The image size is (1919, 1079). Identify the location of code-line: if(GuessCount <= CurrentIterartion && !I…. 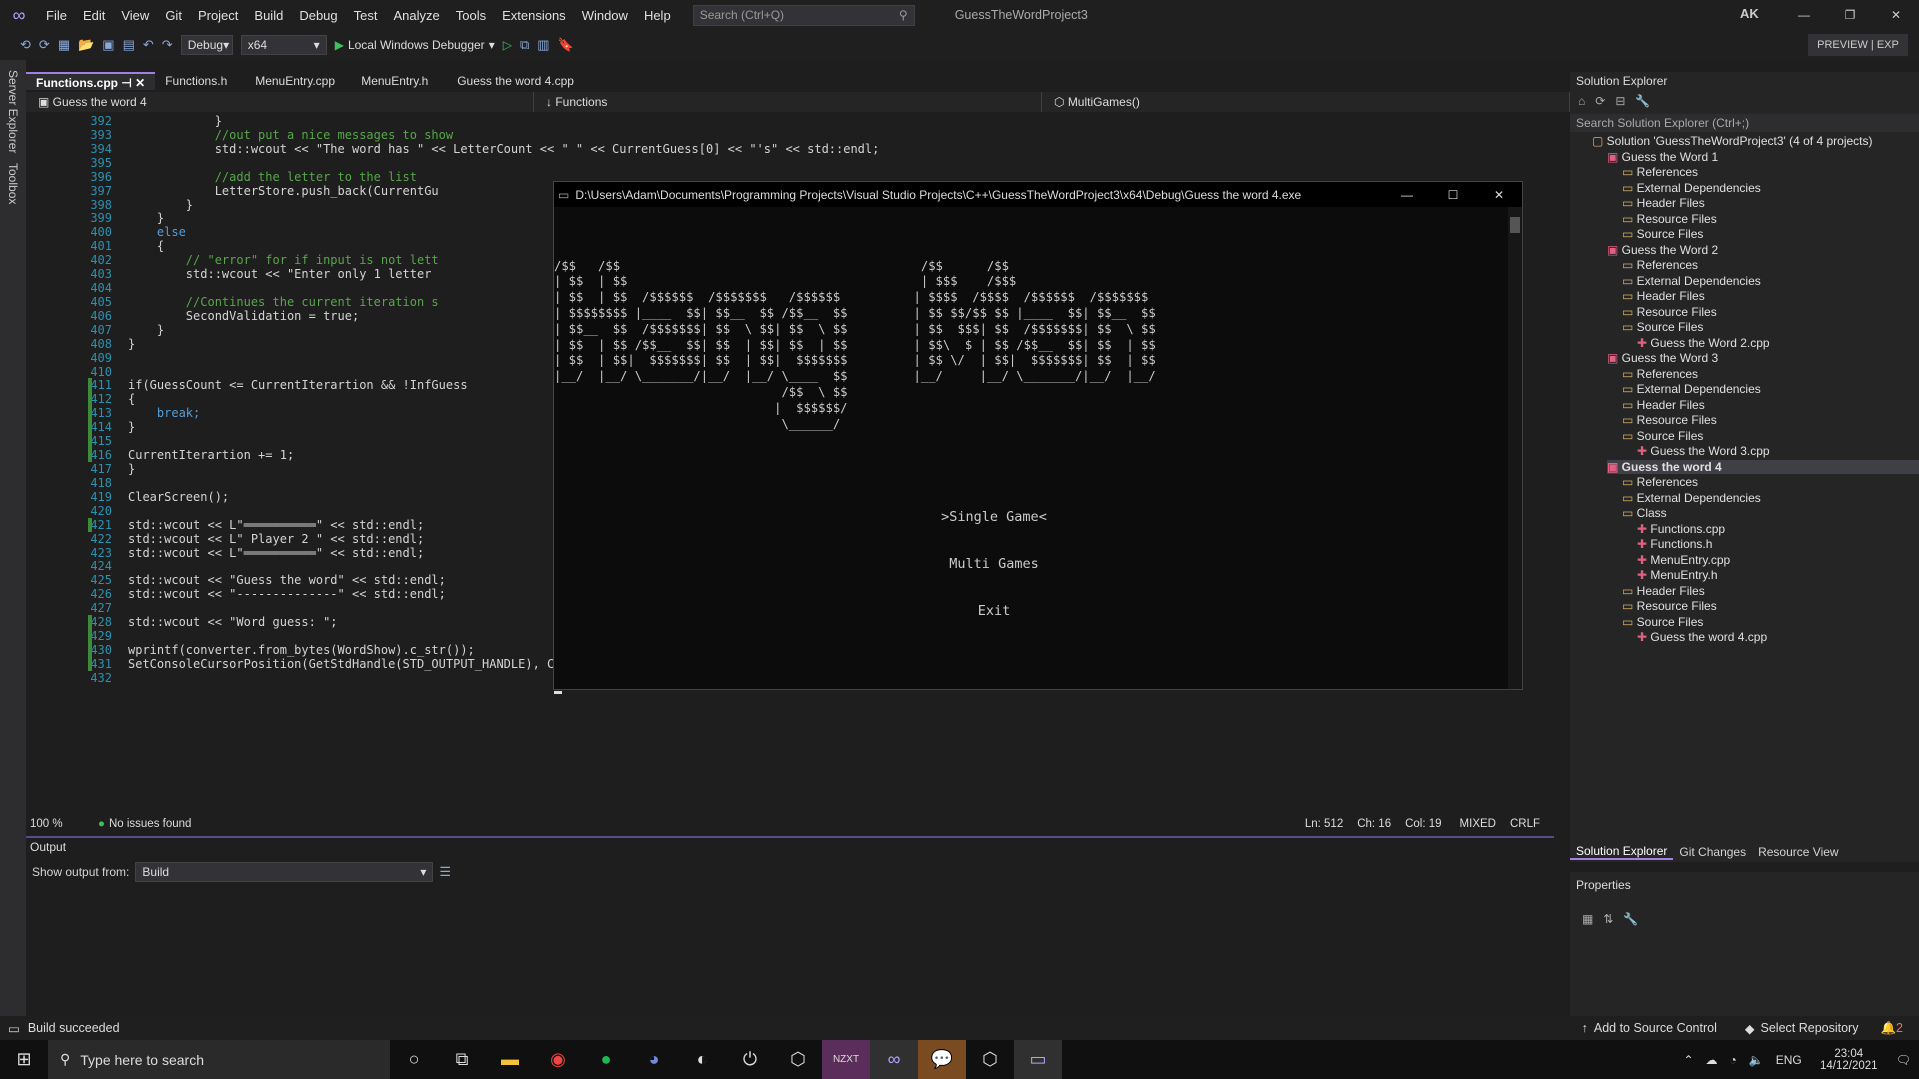
(298, 385).